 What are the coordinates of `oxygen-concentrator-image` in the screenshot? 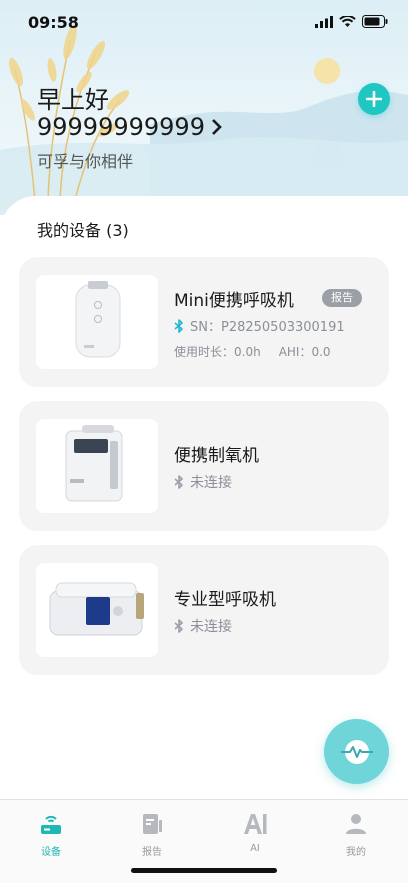 It's located at (94, 463).